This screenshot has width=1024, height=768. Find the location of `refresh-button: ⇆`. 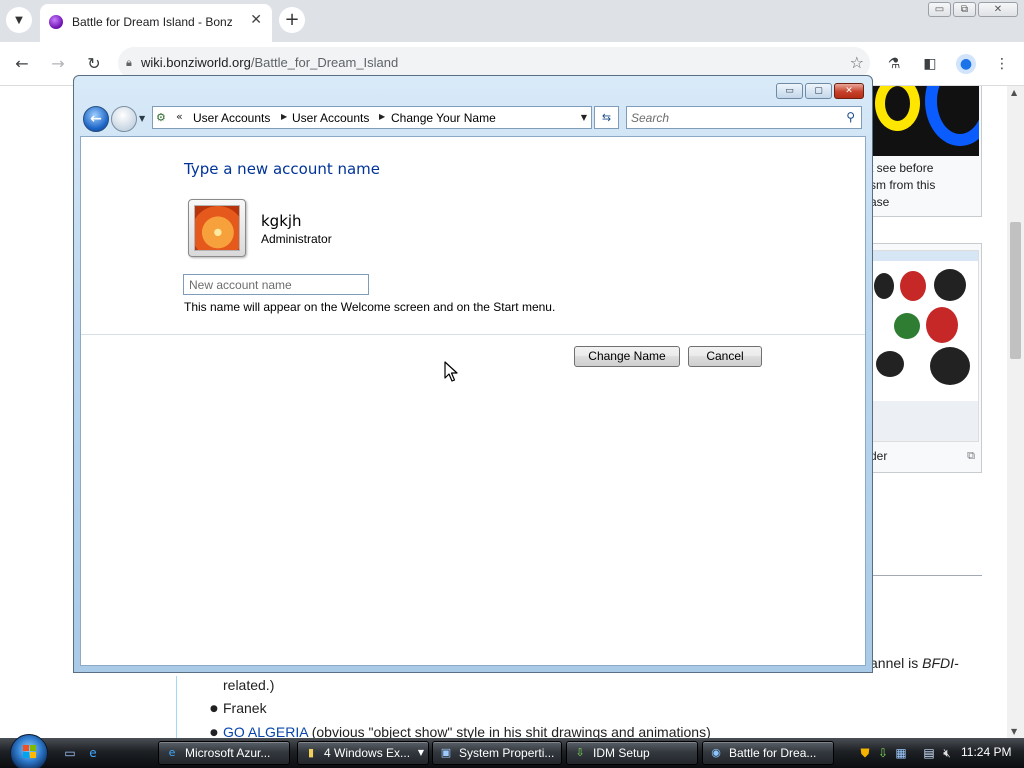

refresh-button: ⇆ is located at coordinates (606, 117).